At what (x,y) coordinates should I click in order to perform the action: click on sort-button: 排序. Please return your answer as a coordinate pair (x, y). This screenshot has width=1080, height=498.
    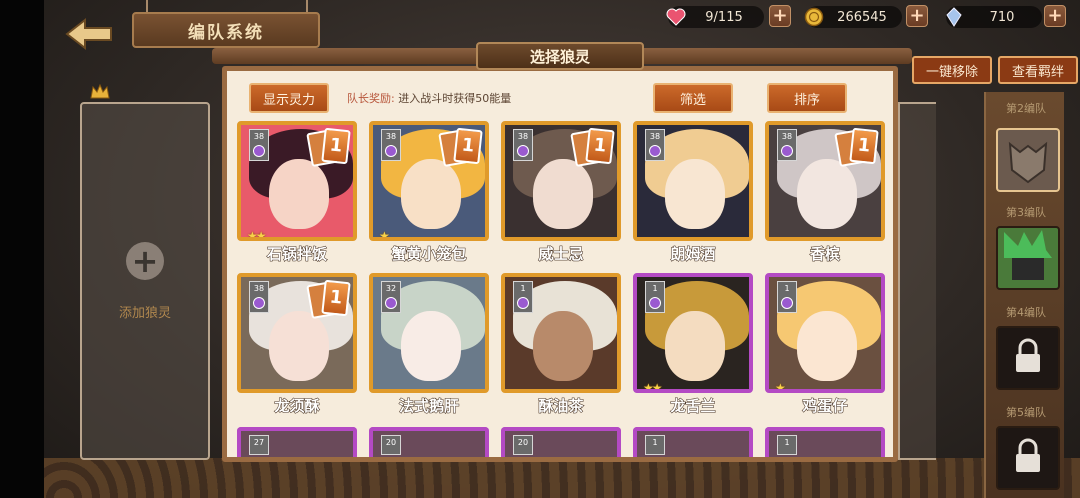
    Looking at the image, I should click on (807, 98).